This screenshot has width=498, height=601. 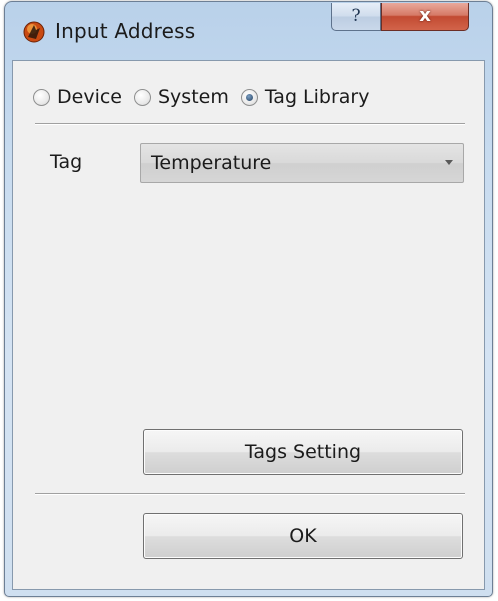 What do you see at coordinates (41, 97) in the screenshot?
I see `radio-device-button` at bounding box center [41, 97].